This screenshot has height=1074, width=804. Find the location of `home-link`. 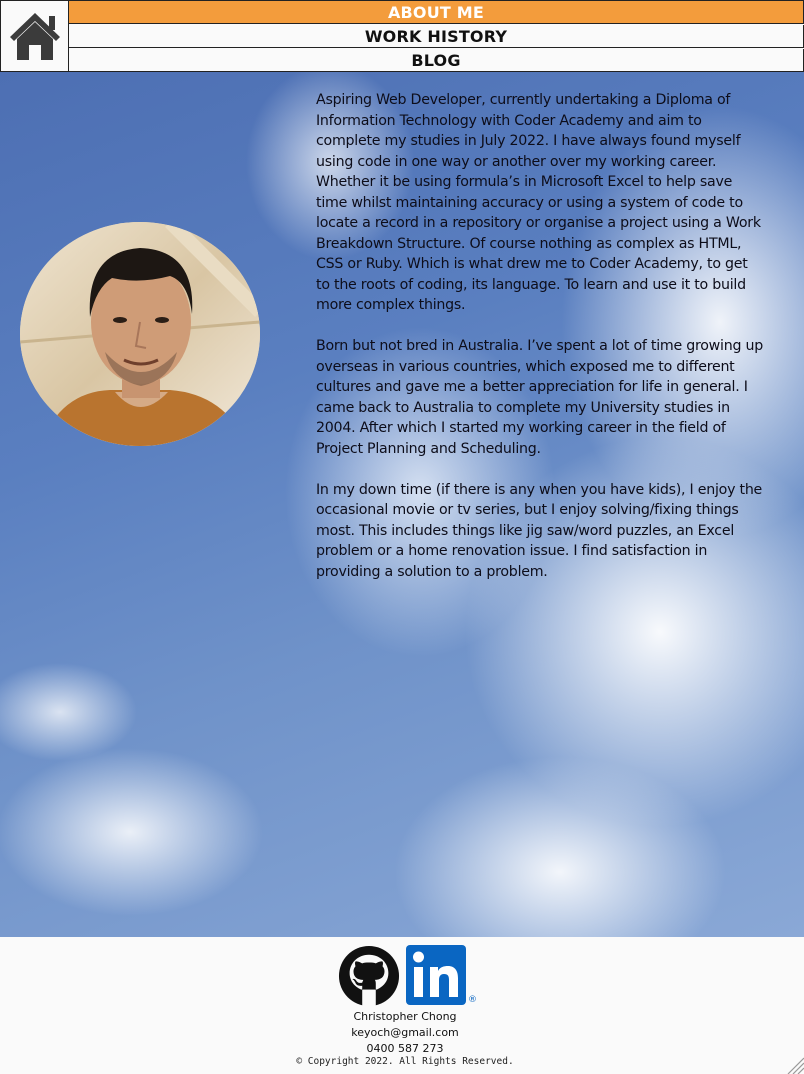

home-link is located at coordinates (34, 36).